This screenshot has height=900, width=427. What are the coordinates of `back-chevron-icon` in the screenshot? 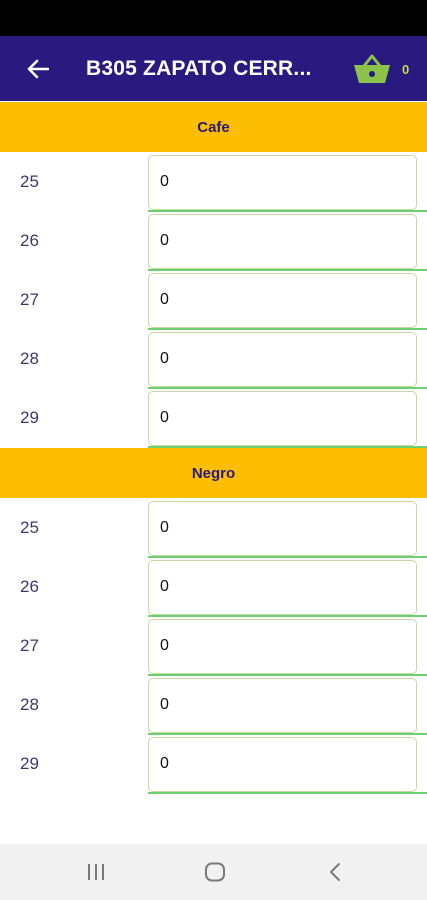 It's located at (335, 872).